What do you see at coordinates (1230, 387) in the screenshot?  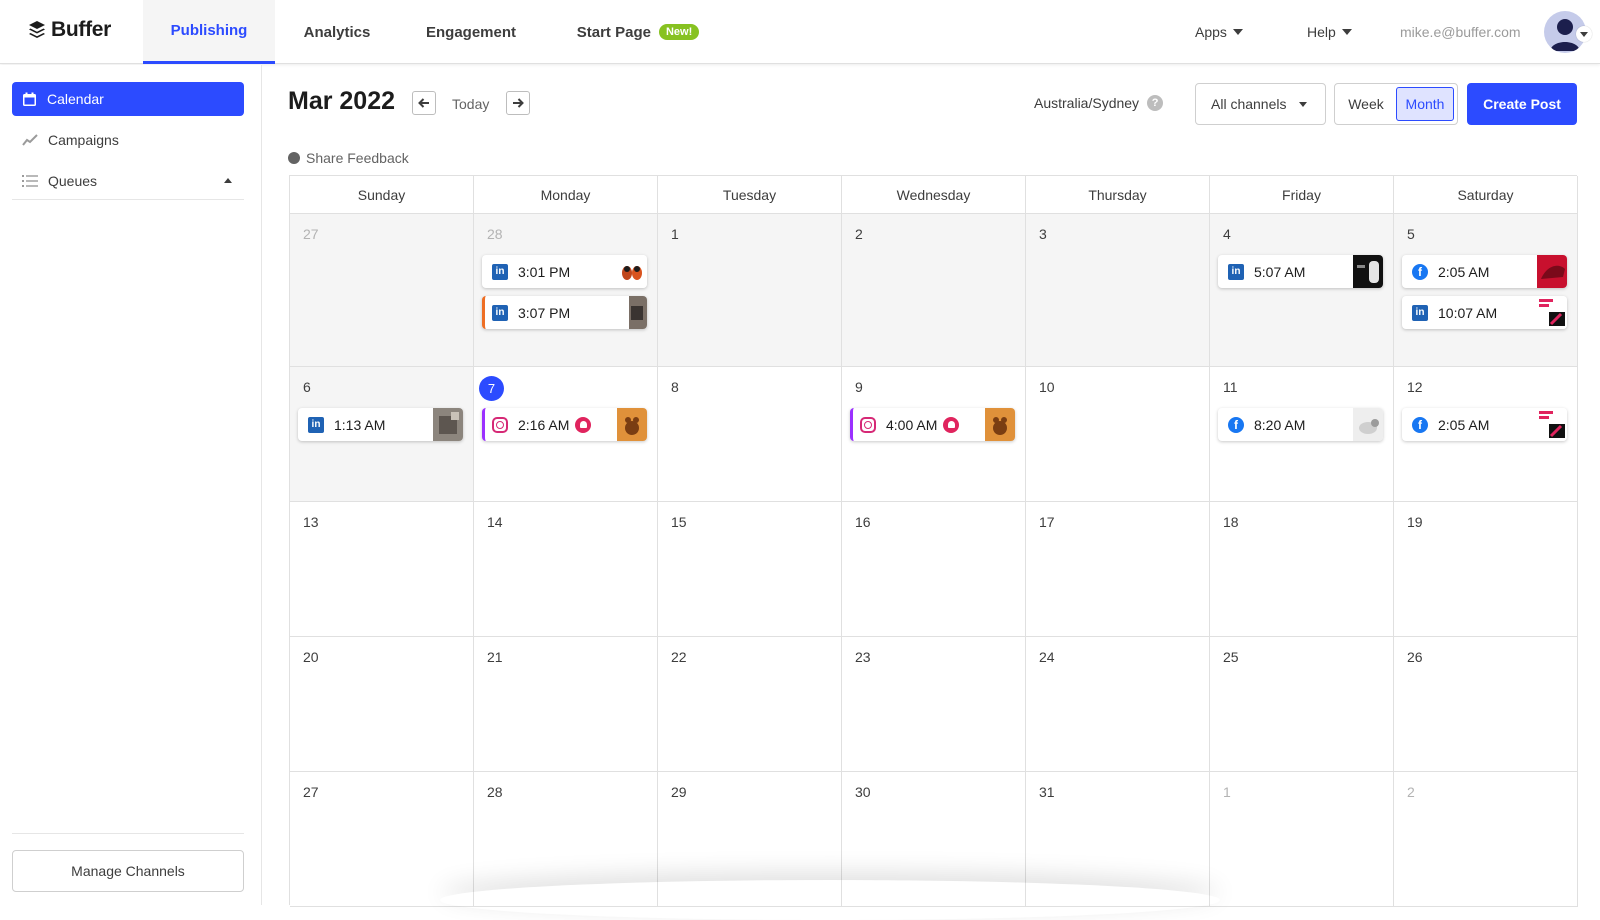 I see `day-number: 11` at bounding box center [1230, 387].